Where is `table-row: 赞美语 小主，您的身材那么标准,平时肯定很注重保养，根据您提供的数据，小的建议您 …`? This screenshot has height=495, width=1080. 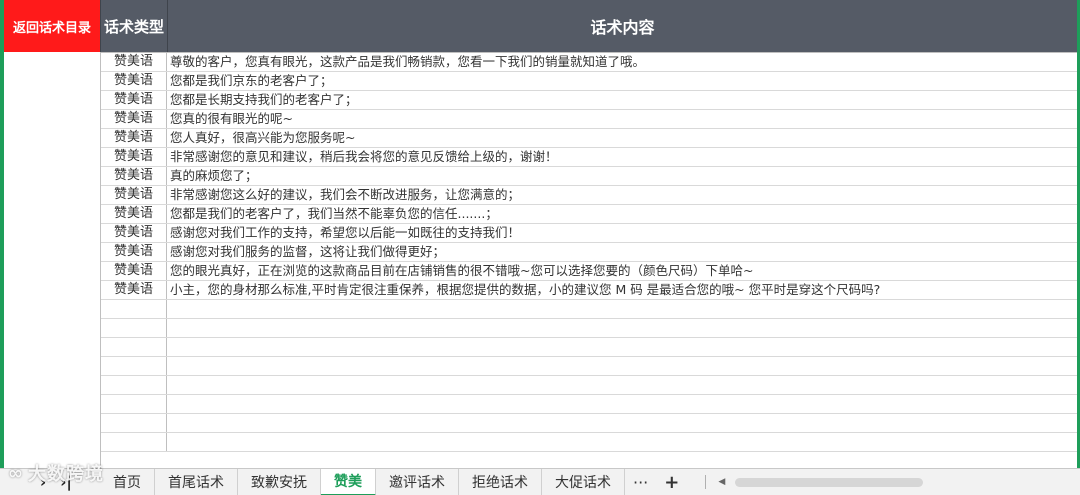
table-row: 赞美语 小主，您的身材那么标准,平时肯定很注重保养，根据您提供的数据，小的建议您 … is located at coordinates (589, 290).